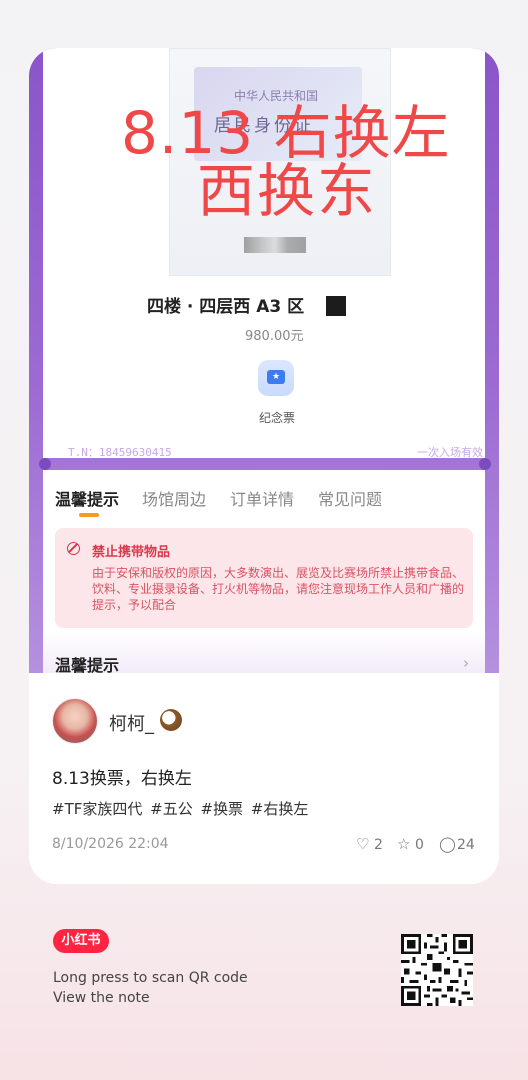 This screenshot has width=528, height=1080. I want to click on overlay-text-line2: 西换东, so click(287, 191).